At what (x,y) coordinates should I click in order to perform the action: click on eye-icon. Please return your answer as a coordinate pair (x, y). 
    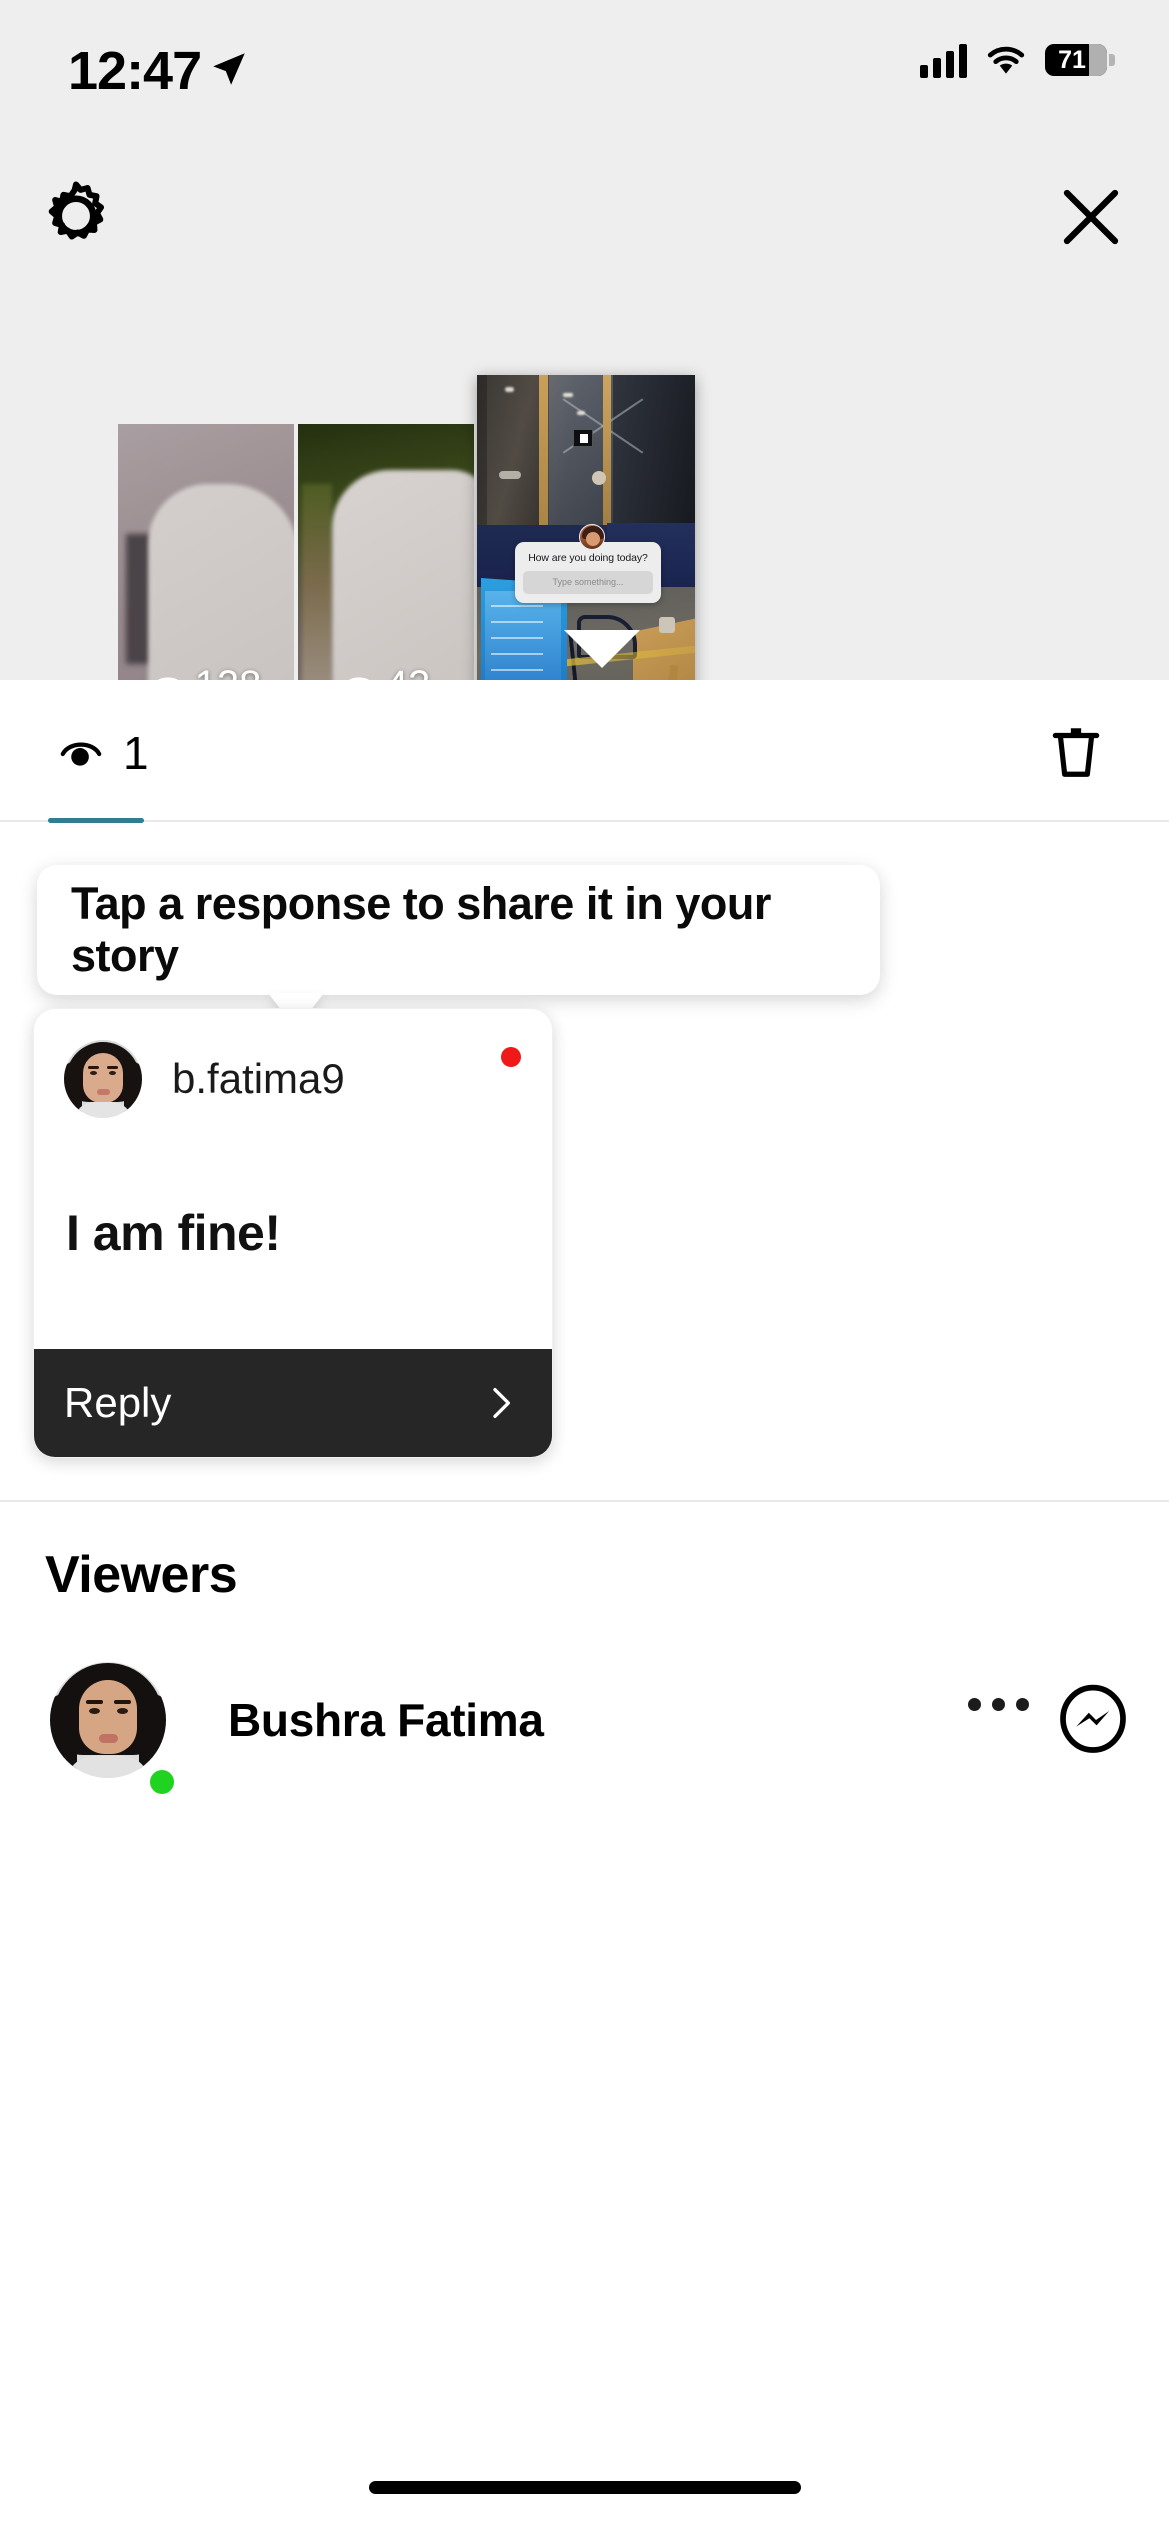
    Looking at the image, I should click on (81, 754).